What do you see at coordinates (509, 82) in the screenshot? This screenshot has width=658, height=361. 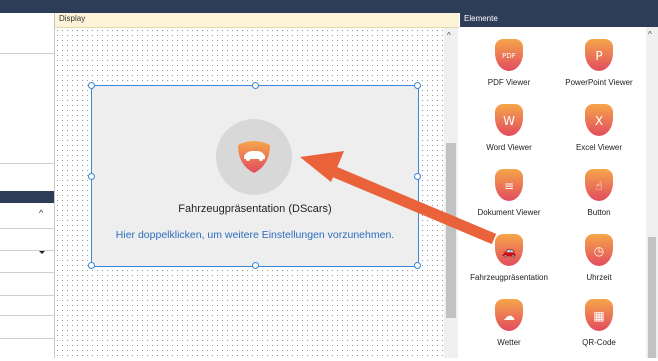 I see `element-tile-label: PDF Viewer` at bounding box center [509, 82].